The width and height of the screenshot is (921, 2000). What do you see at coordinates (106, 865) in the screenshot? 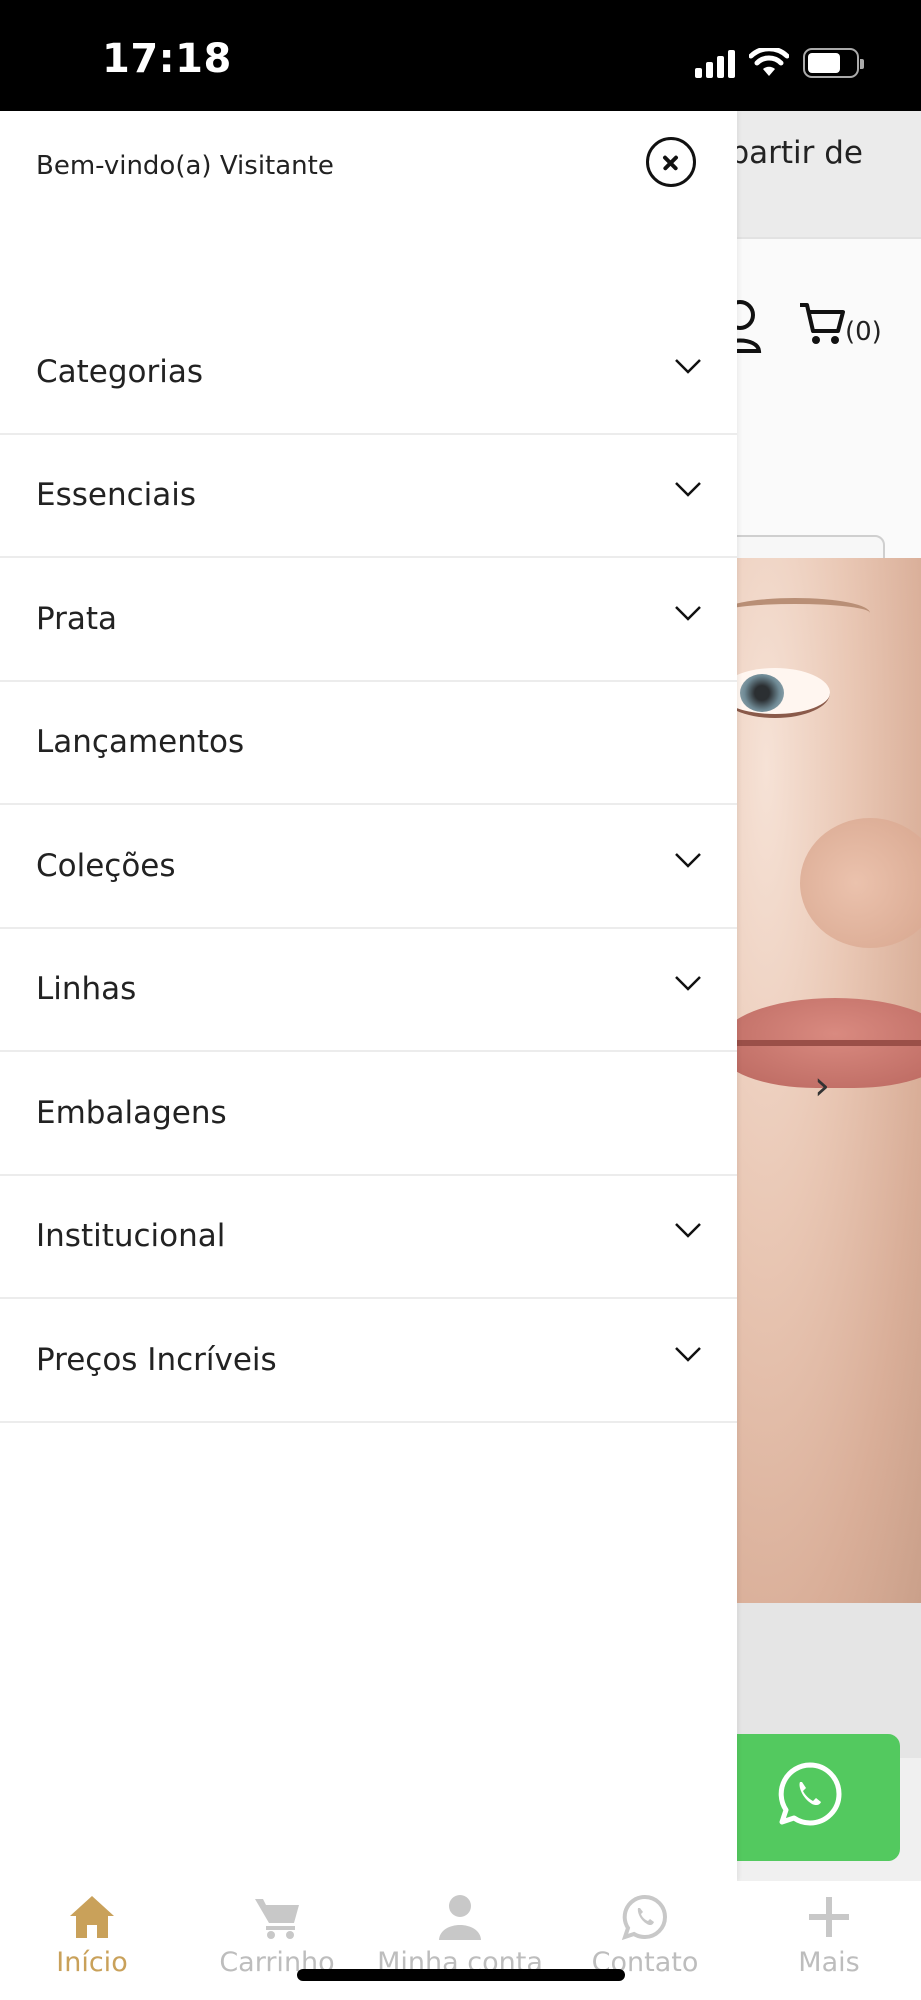
I see `menu-item-label: Coleções` at bounding box center [106, 865].